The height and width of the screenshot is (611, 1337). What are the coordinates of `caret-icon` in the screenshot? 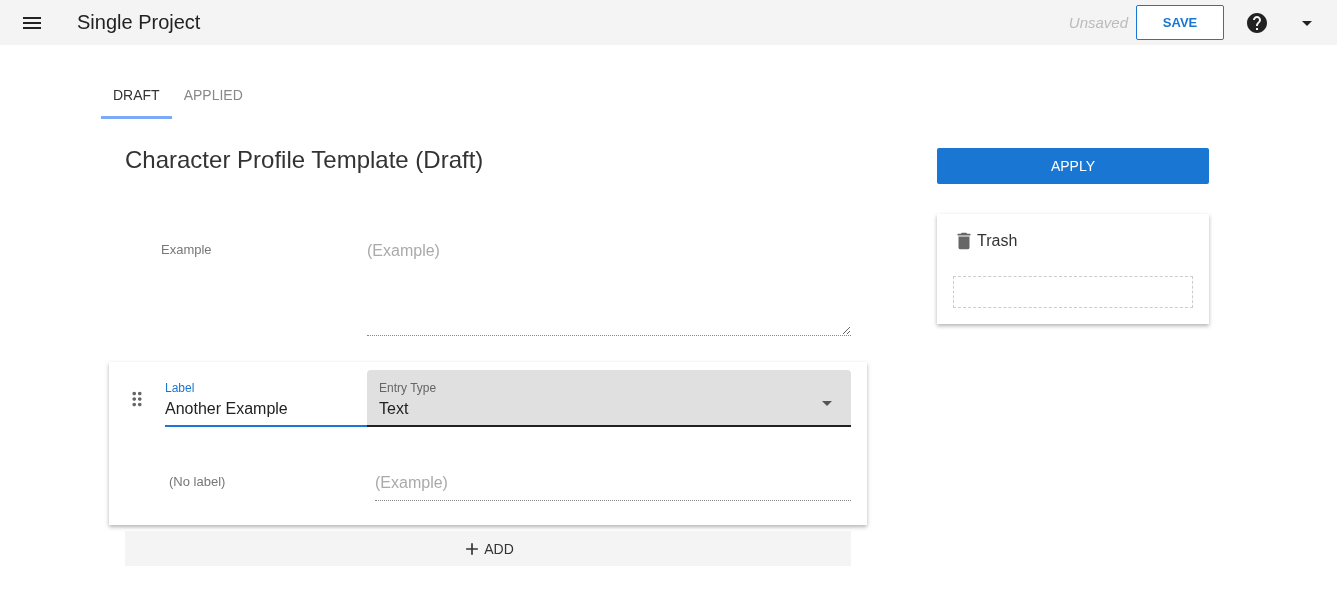 It's located at (827, 403).